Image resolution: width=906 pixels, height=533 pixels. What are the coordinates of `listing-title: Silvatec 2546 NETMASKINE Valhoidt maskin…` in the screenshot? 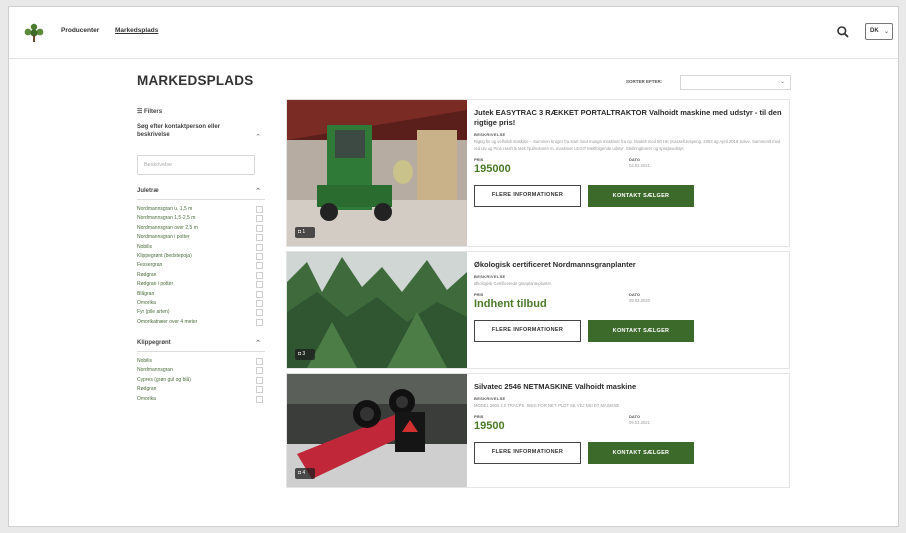 It's located at (629, 387).